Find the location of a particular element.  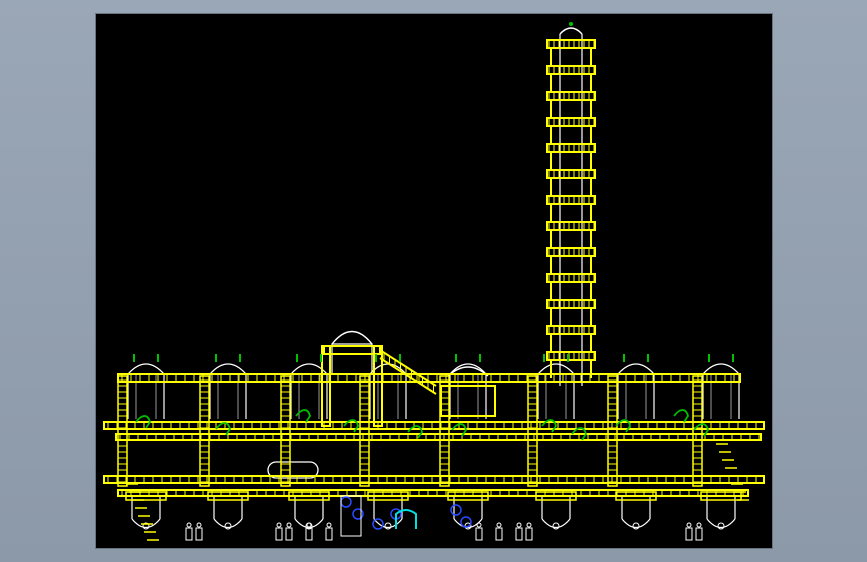

platform-beam is located at coordinates (438, 437).